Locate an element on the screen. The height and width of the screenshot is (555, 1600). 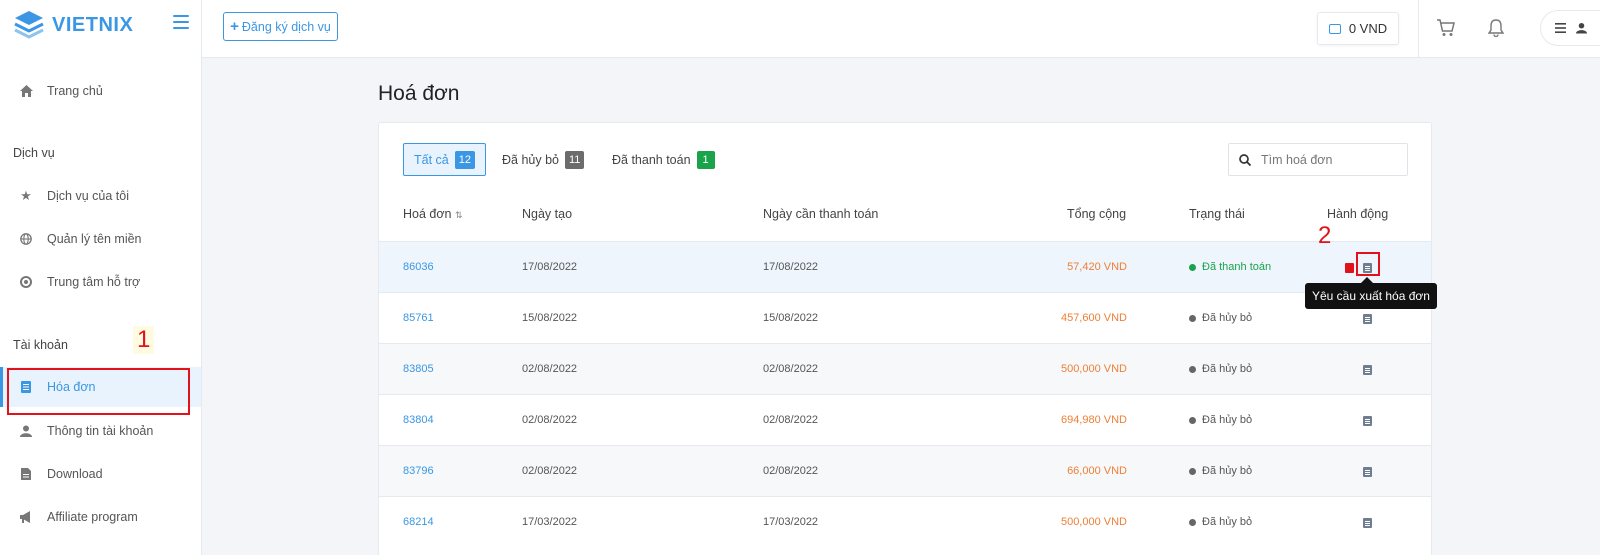
invoice-total: 457,600 VND is located at coordinates (1093, 318).